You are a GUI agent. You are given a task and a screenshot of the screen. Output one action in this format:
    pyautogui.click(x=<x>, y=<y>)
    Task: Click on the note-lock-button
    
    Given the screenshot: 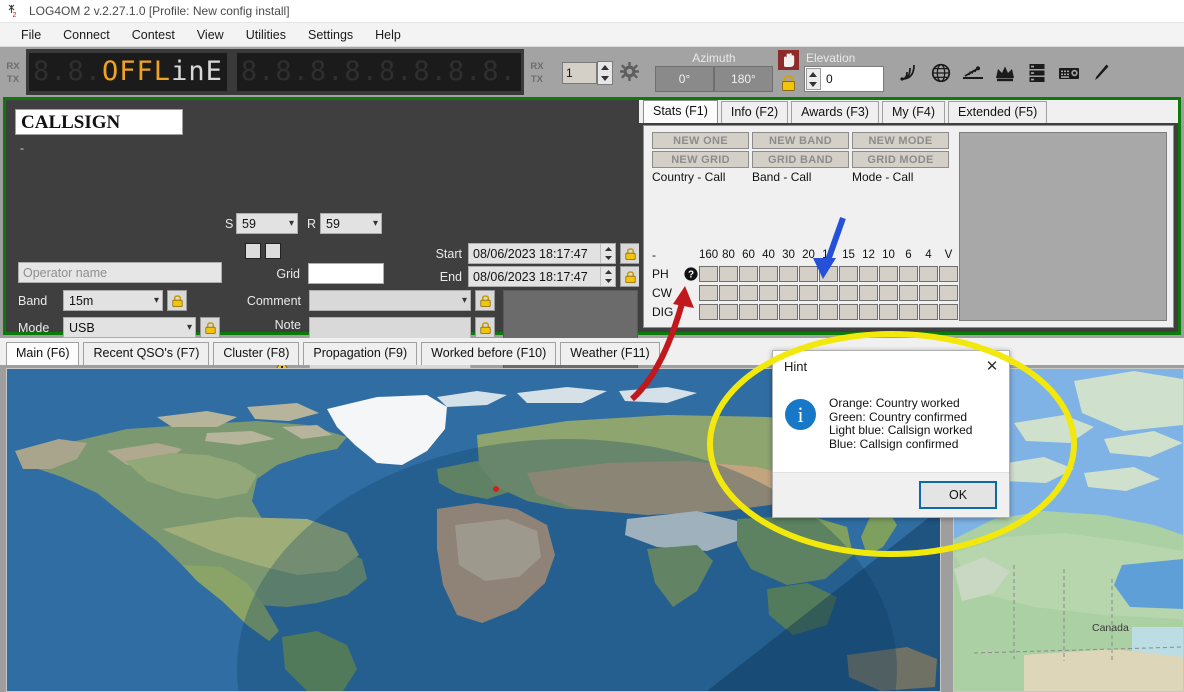 What is the action you would take?
    pyautogui.click(x=485, y=327)
    